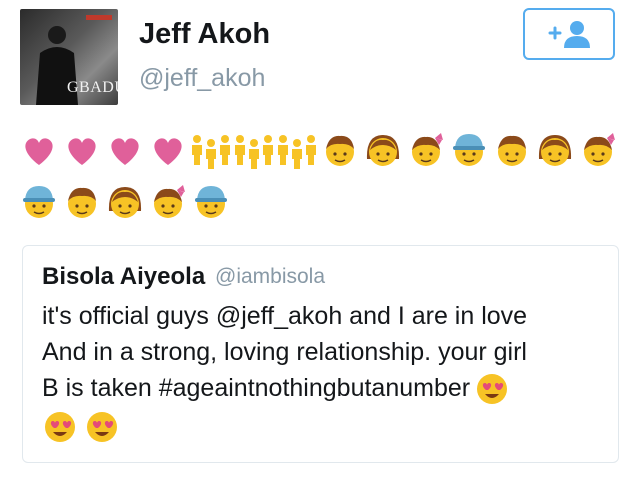 The width and height of the screenshot is (640, 482). Describe the element at coordinates (202, 78) in the screenshot. I see `profile-handle: @jeff_akoh` at that location.